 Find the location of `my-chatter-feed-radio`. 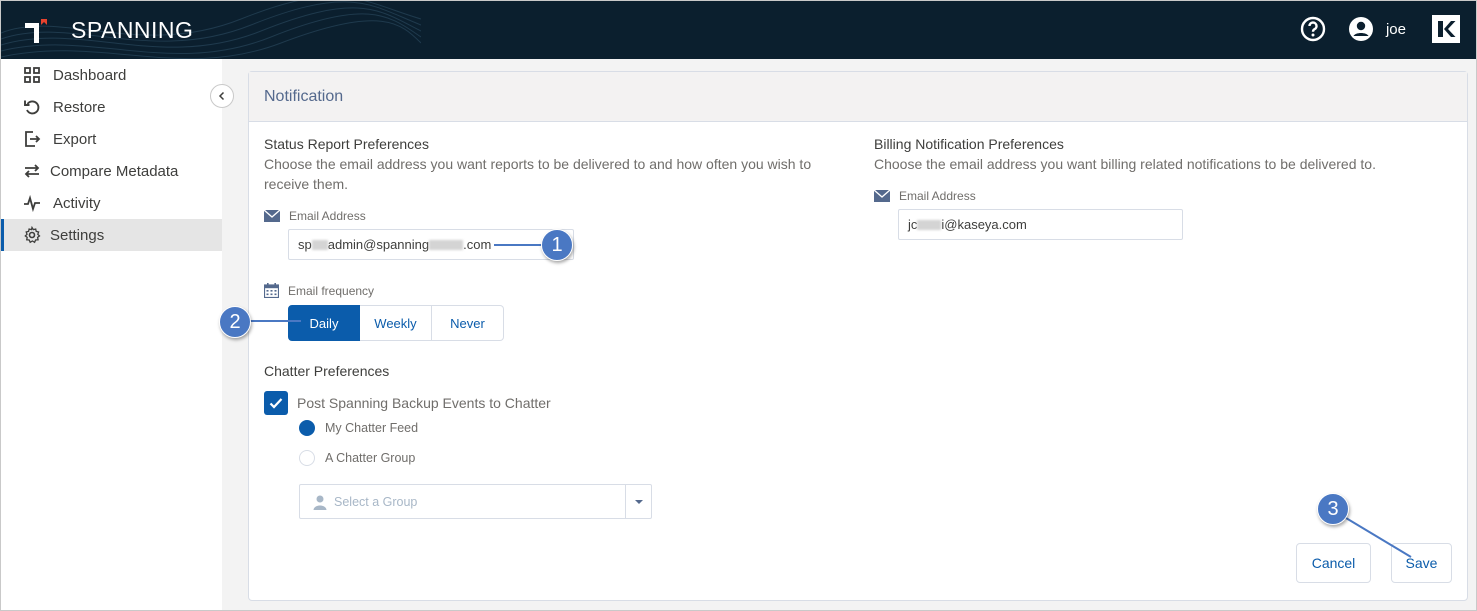

my-chatter-feed-radio is located at coordinates (307, 428).